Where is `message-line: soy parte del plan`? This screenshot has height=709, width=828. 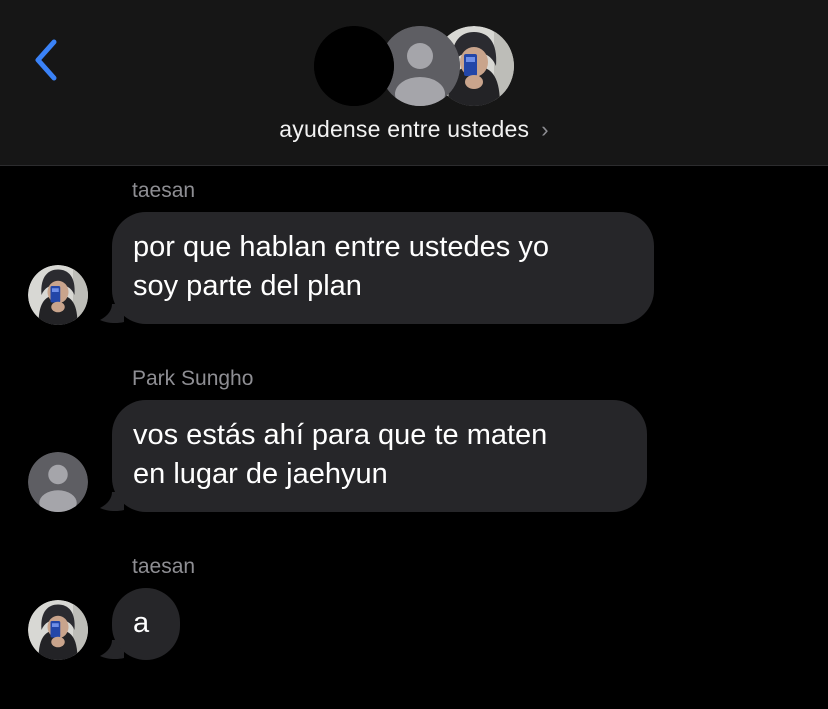
message-line: soy parte del plan is located at coordinates (247, 286).